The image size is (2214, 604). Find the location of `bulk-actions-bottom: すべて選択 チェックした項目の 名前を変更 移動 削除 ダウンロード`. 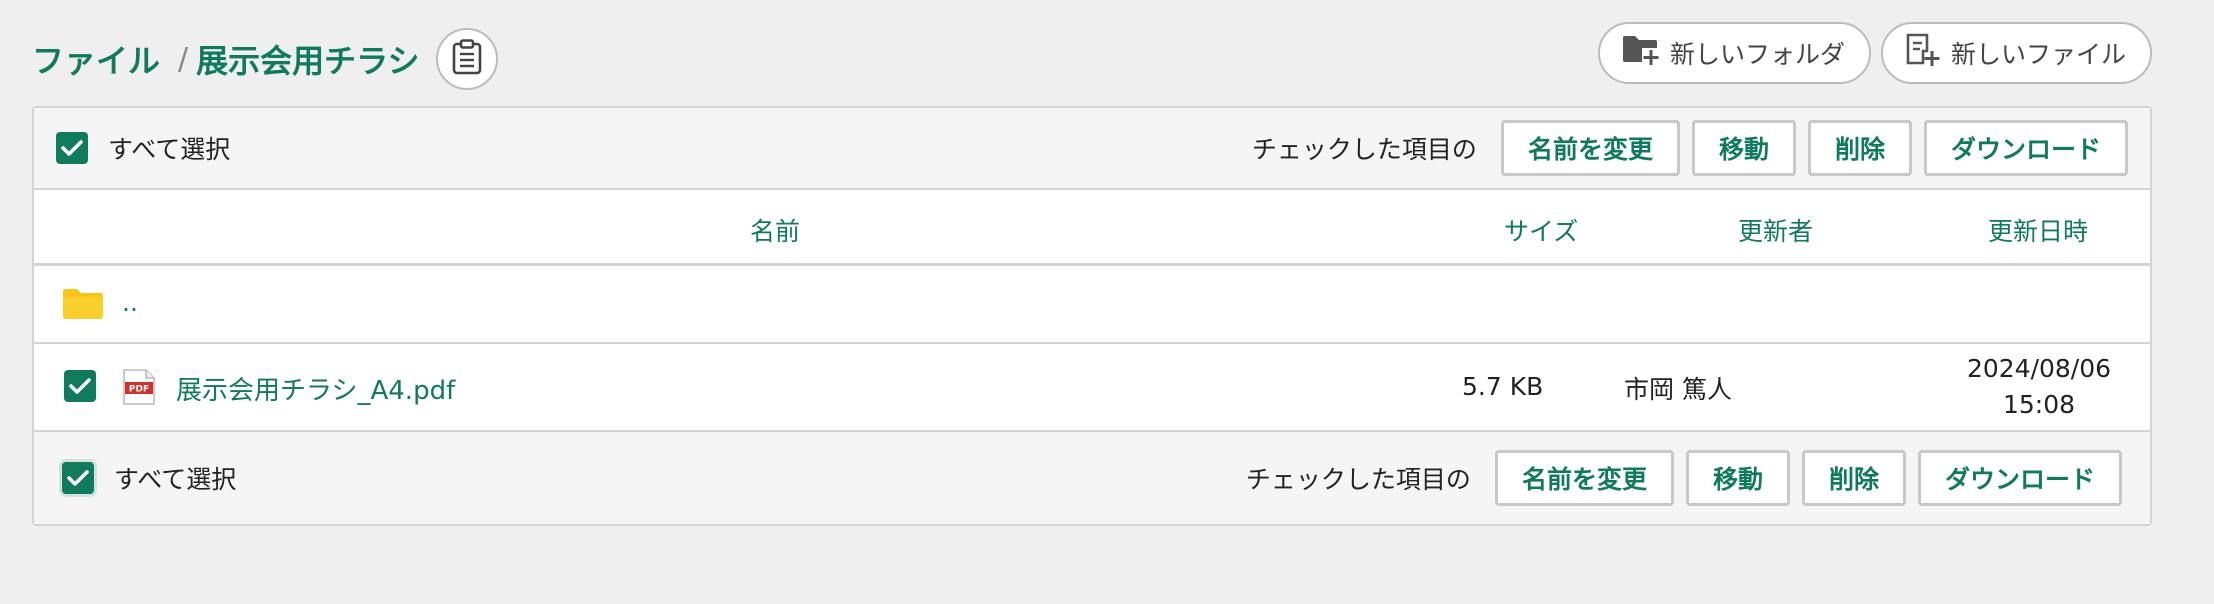

bulk-actions-bottom: すべて選択 チェックした項目の 名前を変更 移動 削除 ダウンロード is located at coordinates (1092, 477).